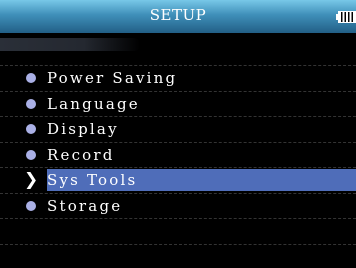  I want to click on battery-body, so click(347, 17).